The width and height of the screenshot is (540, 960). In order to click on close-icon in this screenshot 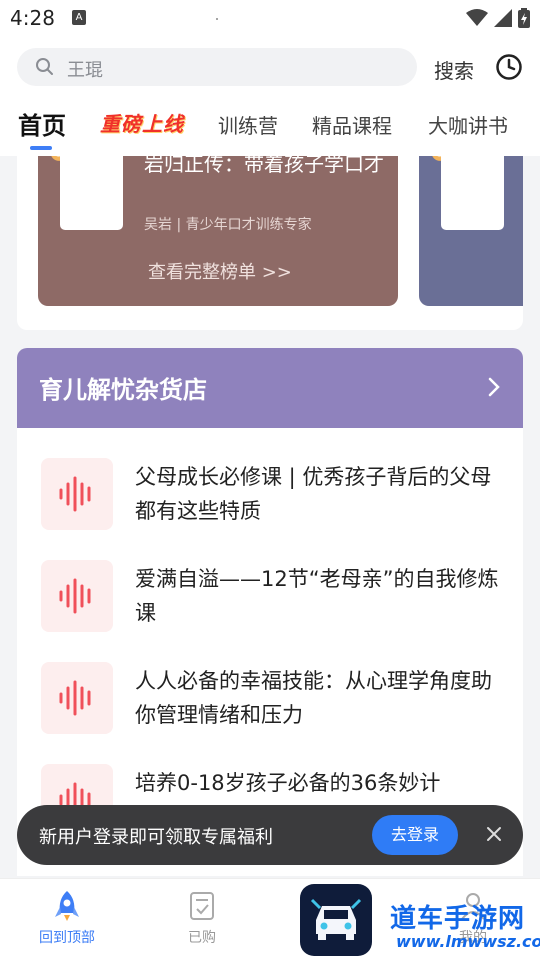, I will do `click(494, 834)`.